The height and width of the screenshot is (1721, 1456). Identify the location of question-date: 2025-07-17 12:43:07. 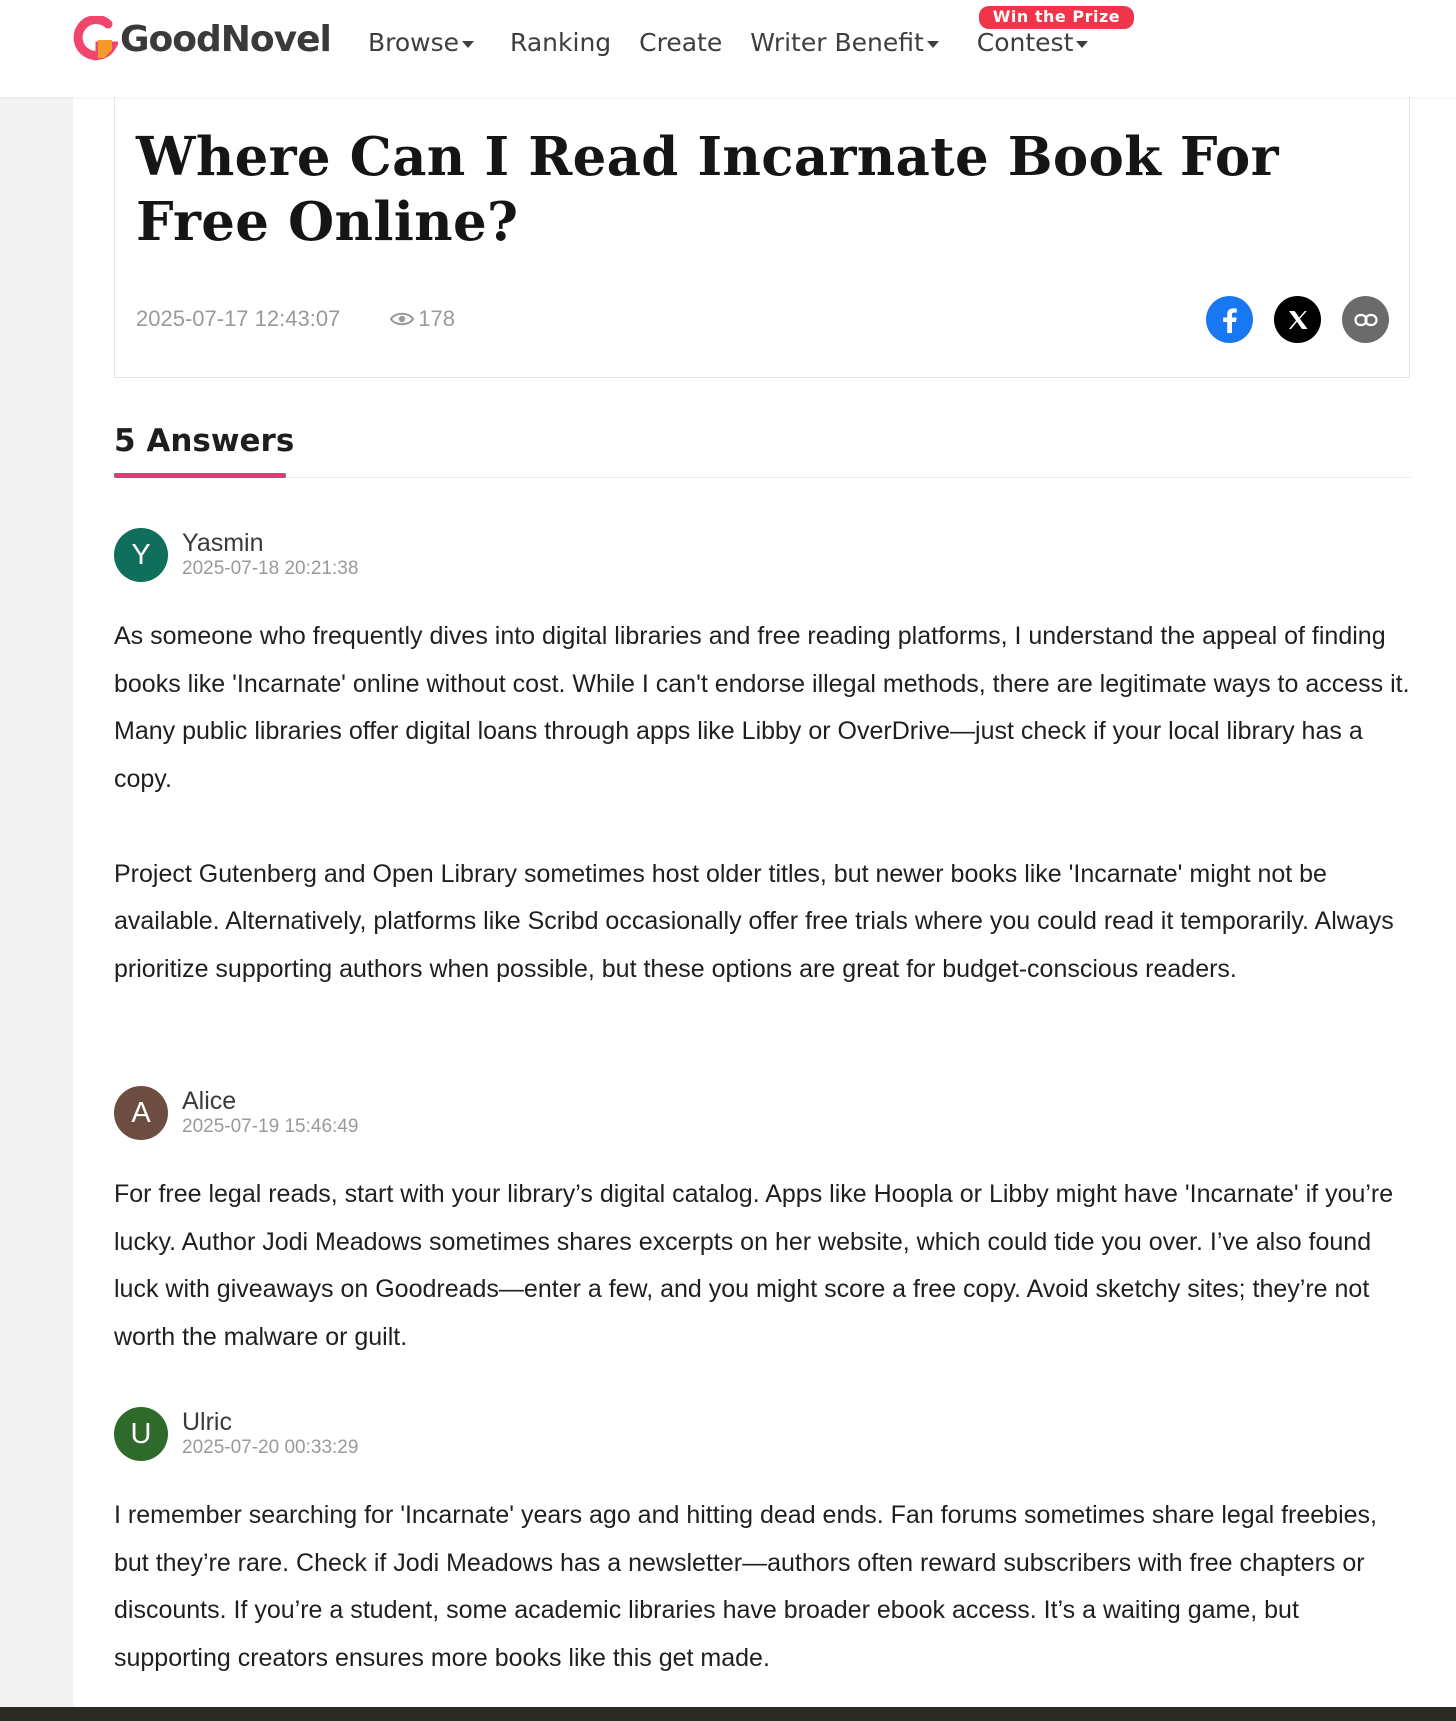
(238, 318).